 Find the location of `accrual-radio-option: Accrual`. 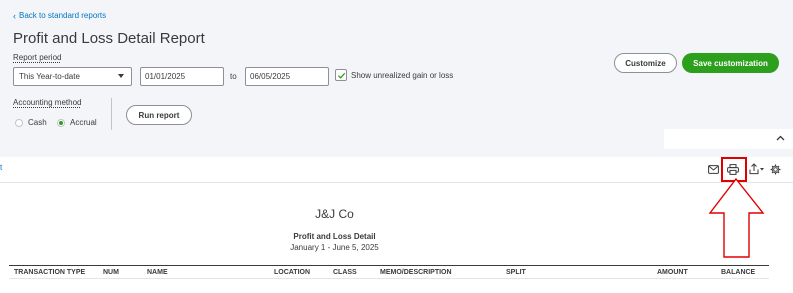

accrual-radio-option: Accrual is located at coordinates (77, 122).